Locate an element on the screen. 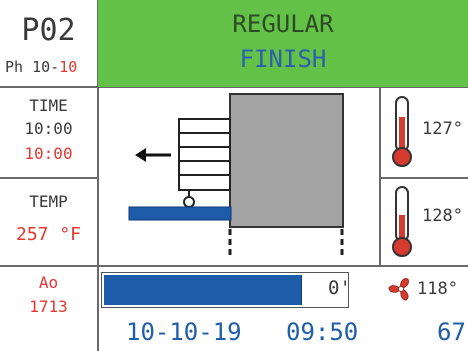 This screenshot has width=468, height=351. time-actual-value: 10:00 is located at coordinates (48, 153).